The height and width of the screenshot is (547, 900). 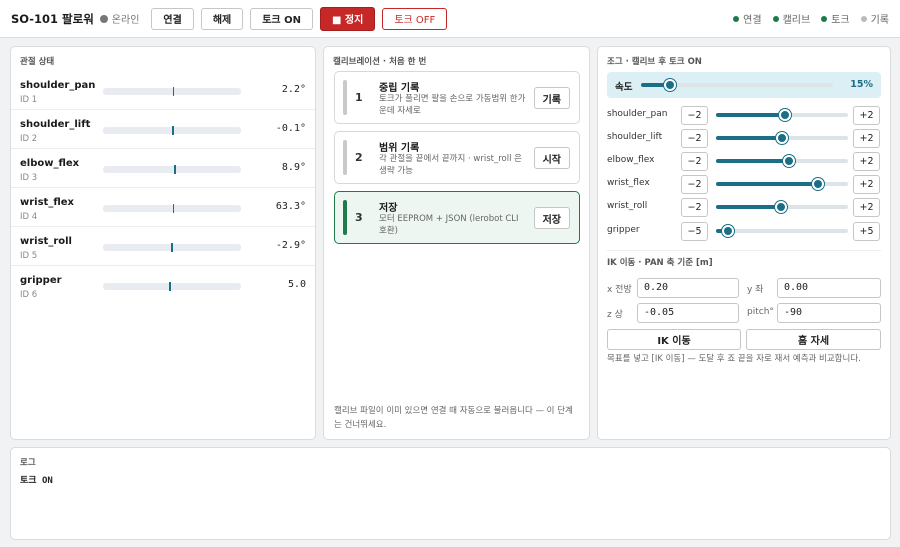 I want to click on calib-step-1: 1 중립 기록 토크가 풀리면 팔을 손으로 가동범위 한가운데 자세로 기록, so click(x=457, y=97).